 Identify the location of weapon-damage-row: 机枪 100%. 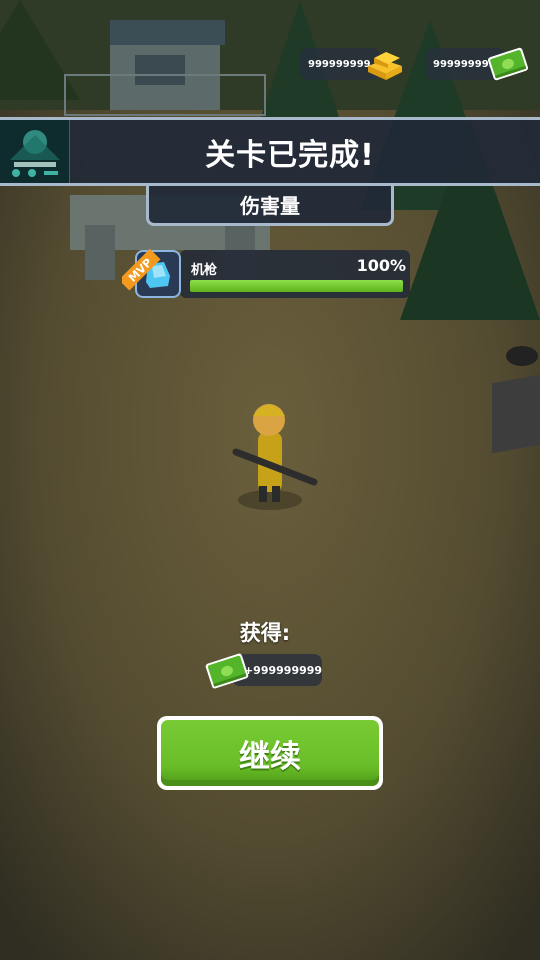
(295, 274).